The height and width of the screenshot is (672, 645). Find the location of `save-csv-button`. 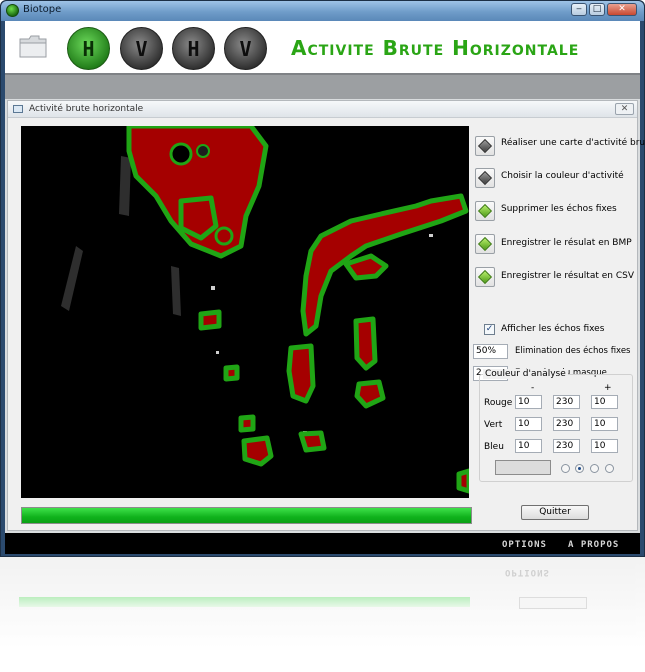

save-csv-button is located at coordinates (485, 277).